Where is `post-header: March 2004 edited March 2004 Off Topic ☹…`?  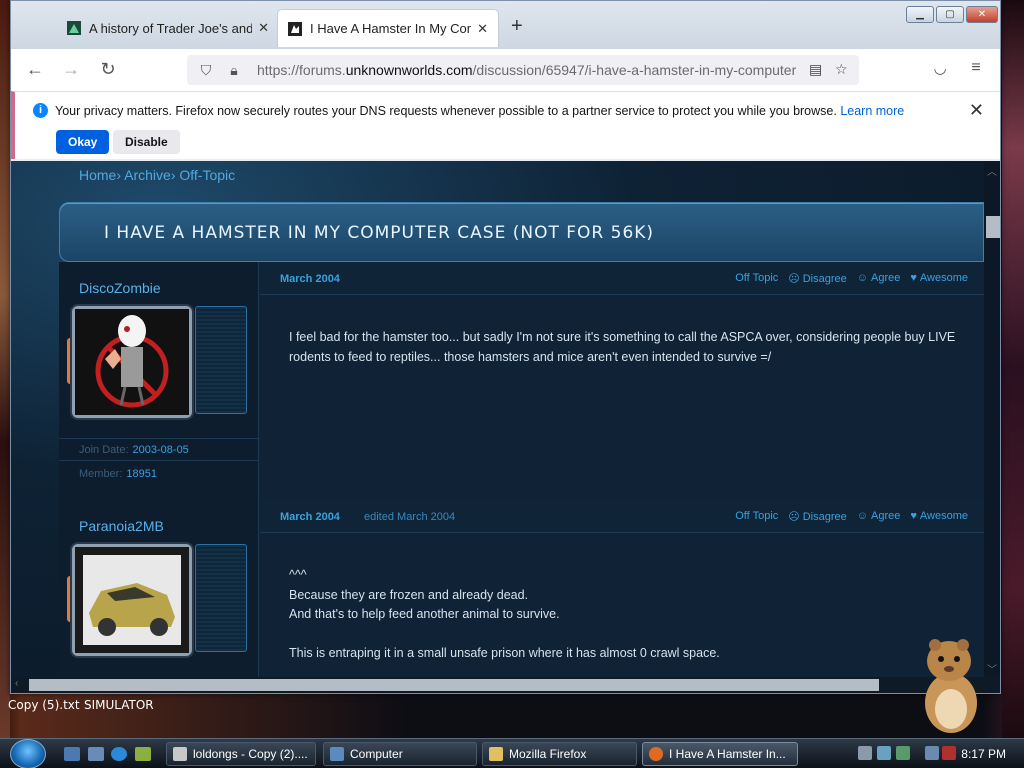
post-header: March 2004 edited March 2004 Off Topic ☹… is located at coordinates (622, 516).